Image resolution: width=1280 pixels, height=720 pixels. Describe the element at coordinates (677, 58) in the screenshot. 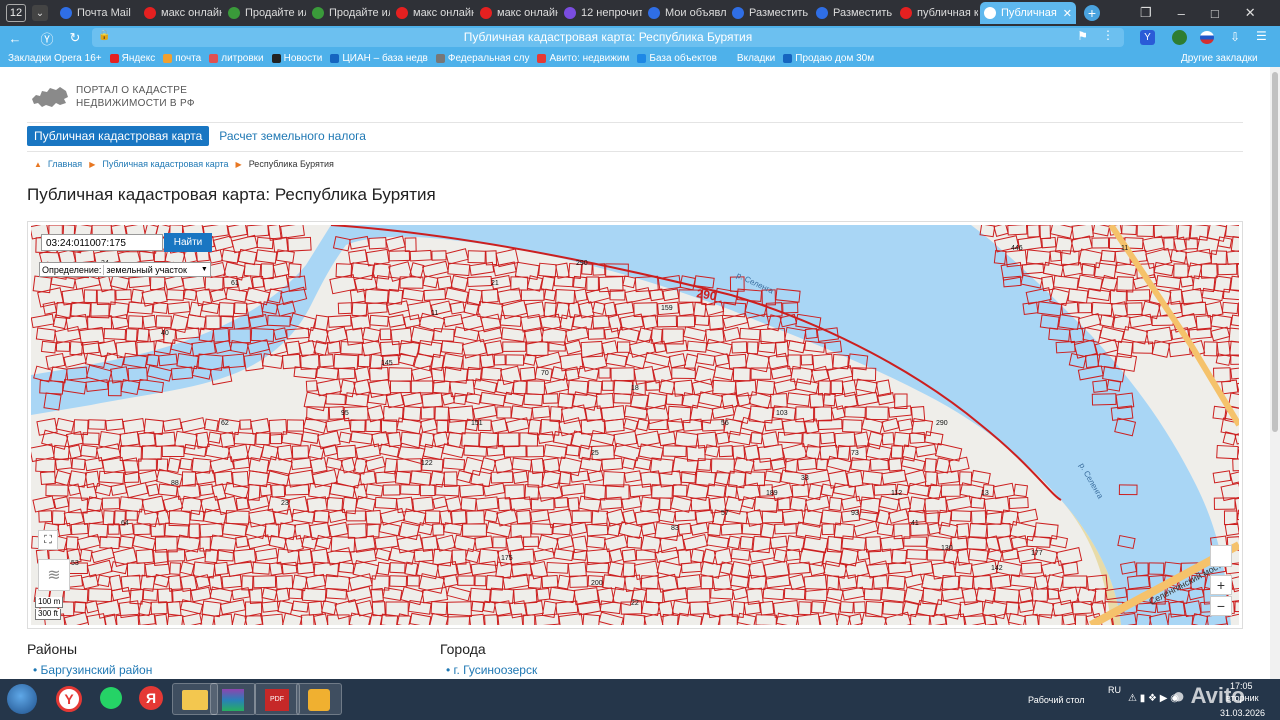

I see `bookmark-item: База объектов` at that location.